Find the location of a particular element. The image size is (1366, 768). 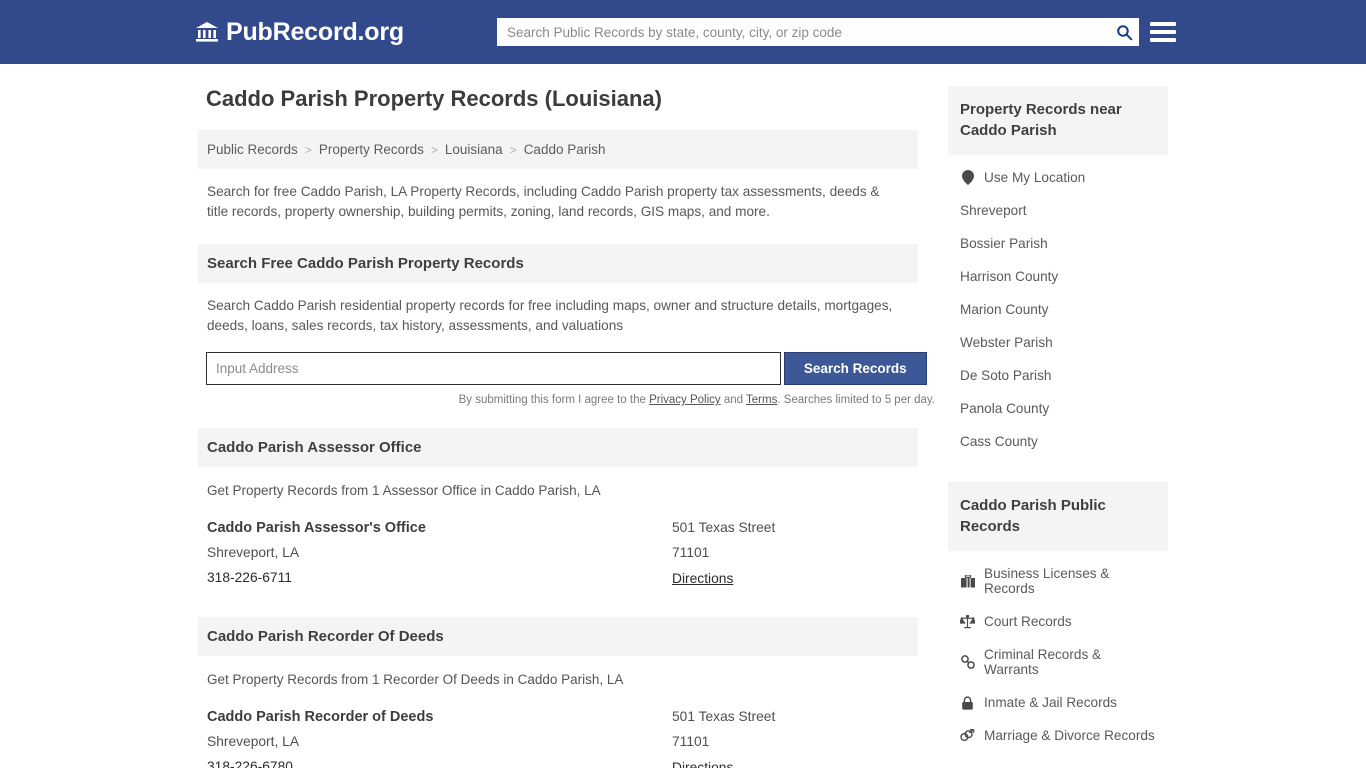

brand-name: PubRecord.org is located at coordinates (315, 31).